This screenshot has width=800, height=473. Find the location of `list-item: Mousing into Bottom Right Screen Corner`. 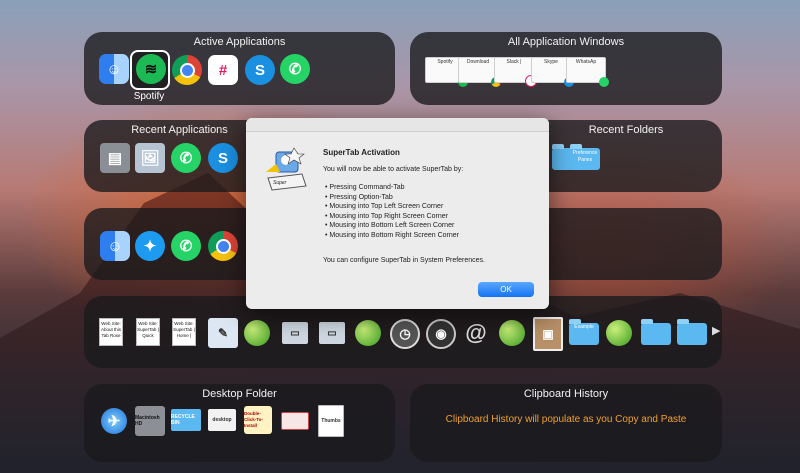

list-item: Mousing into Bottom Right Screen Corner is located at coordinates (392, 236).